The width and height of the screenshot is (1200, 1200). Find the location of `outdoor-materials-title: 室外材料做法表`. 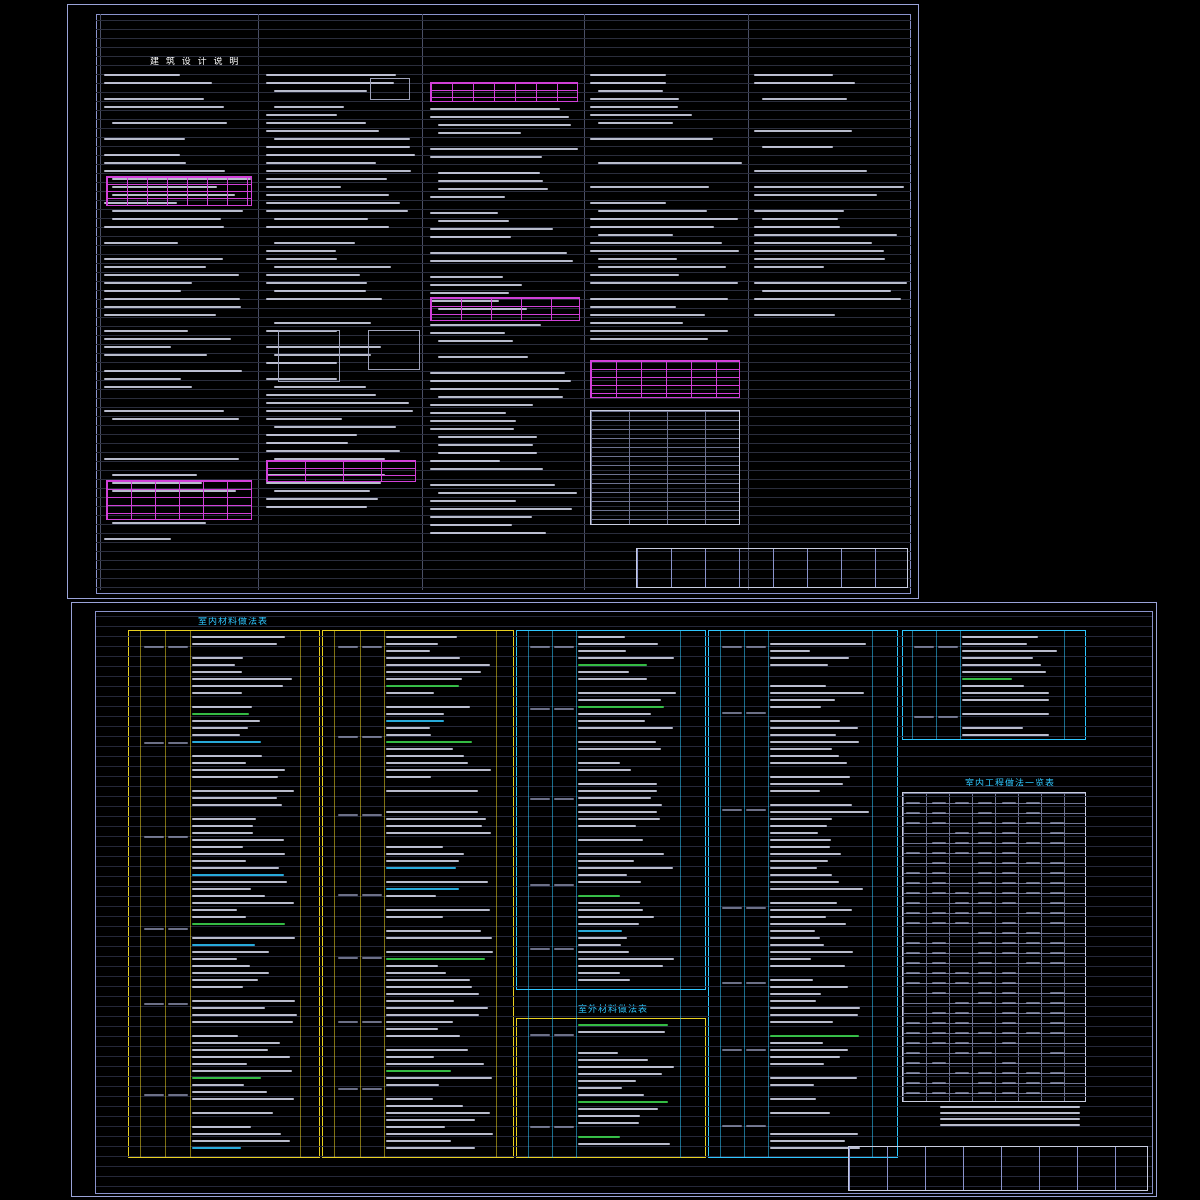

outdoor-materials-title: 室外材料做法表 is located at coordinates (613, 1010).